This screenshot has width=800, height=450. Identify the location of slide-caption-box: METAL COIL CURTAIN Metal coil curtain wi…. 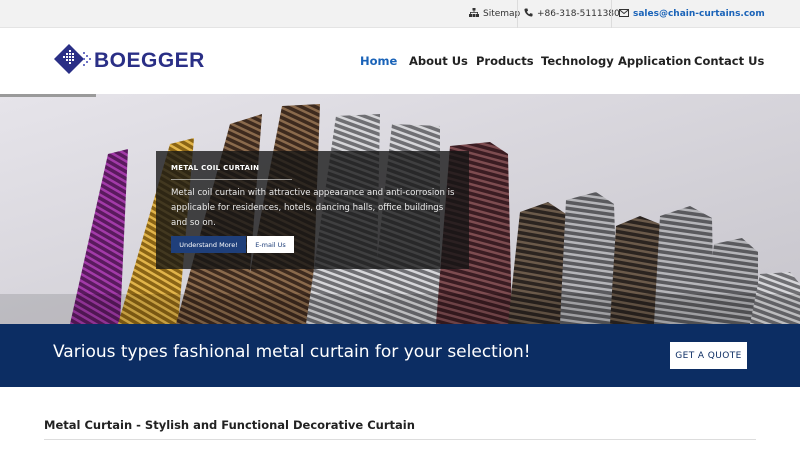
(312, 210).